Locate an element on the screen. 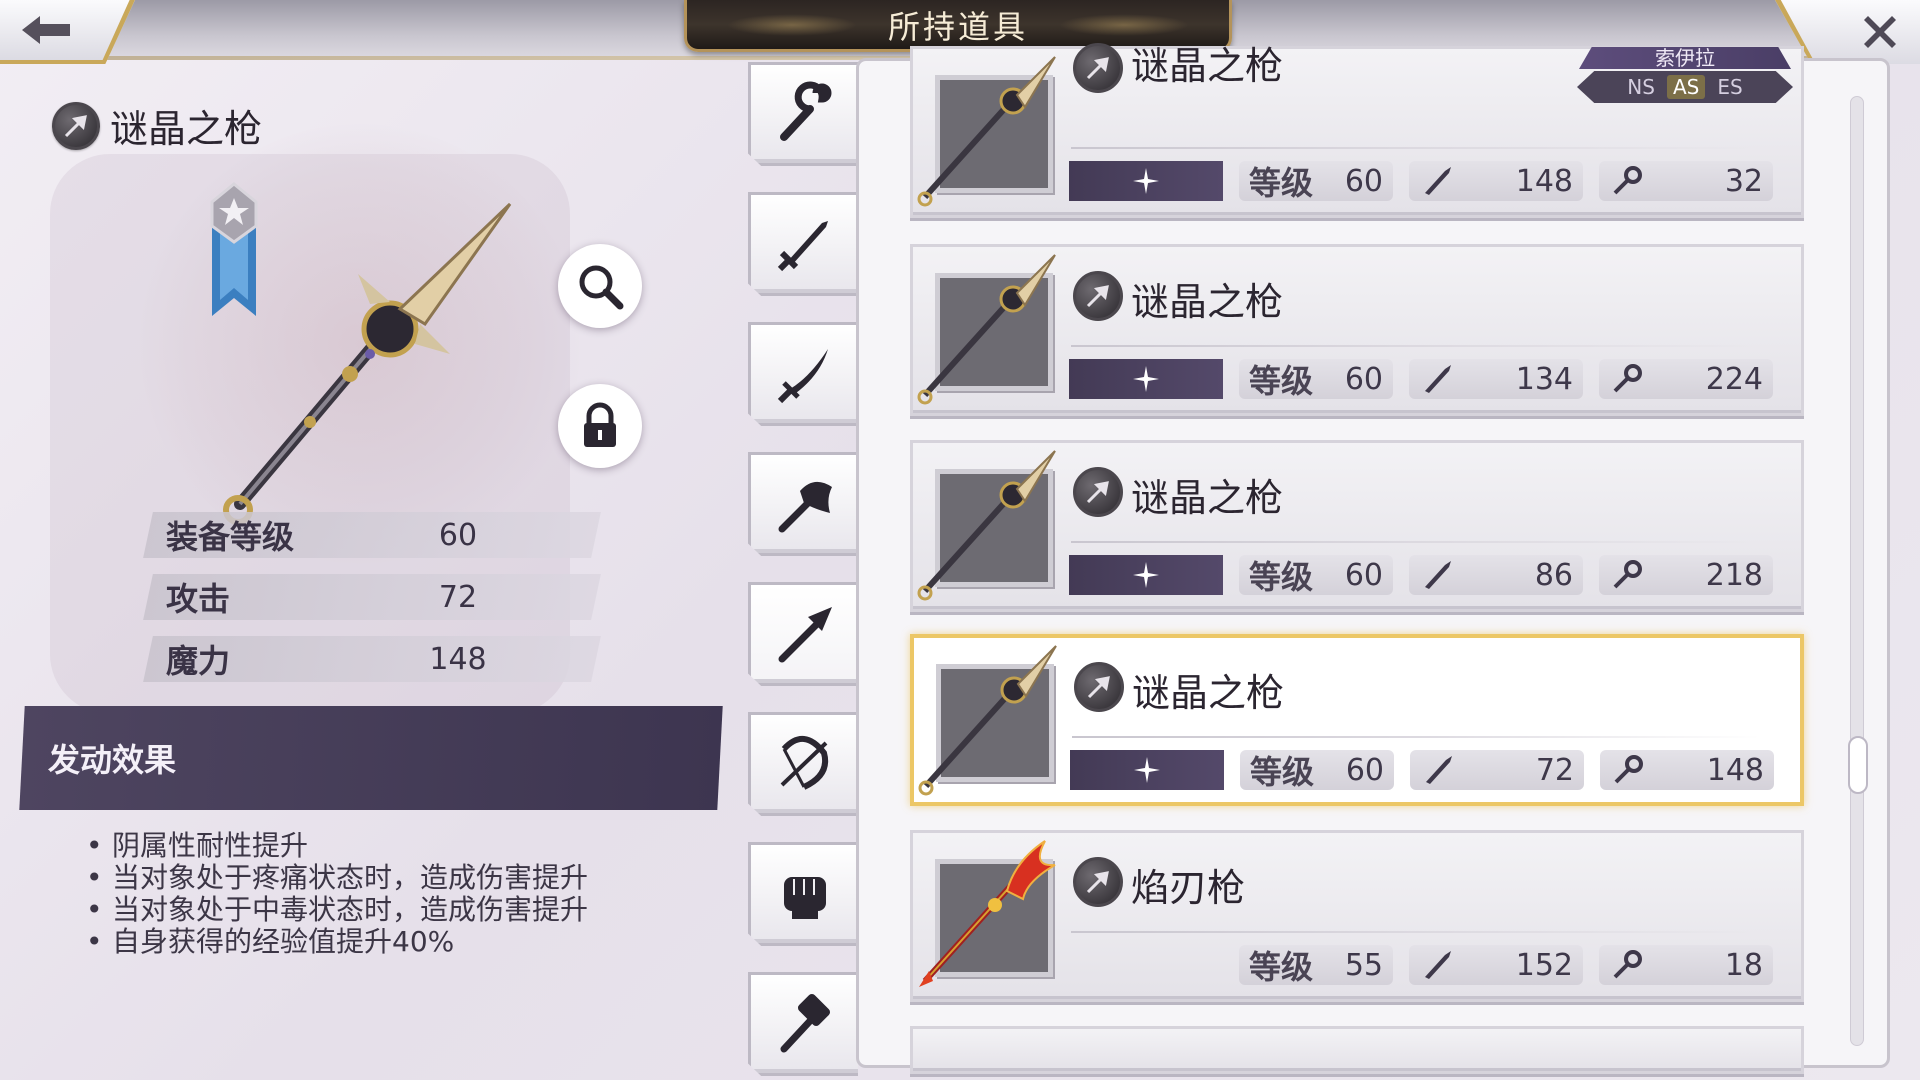  tab-sword is located at coordinates (803, 244).